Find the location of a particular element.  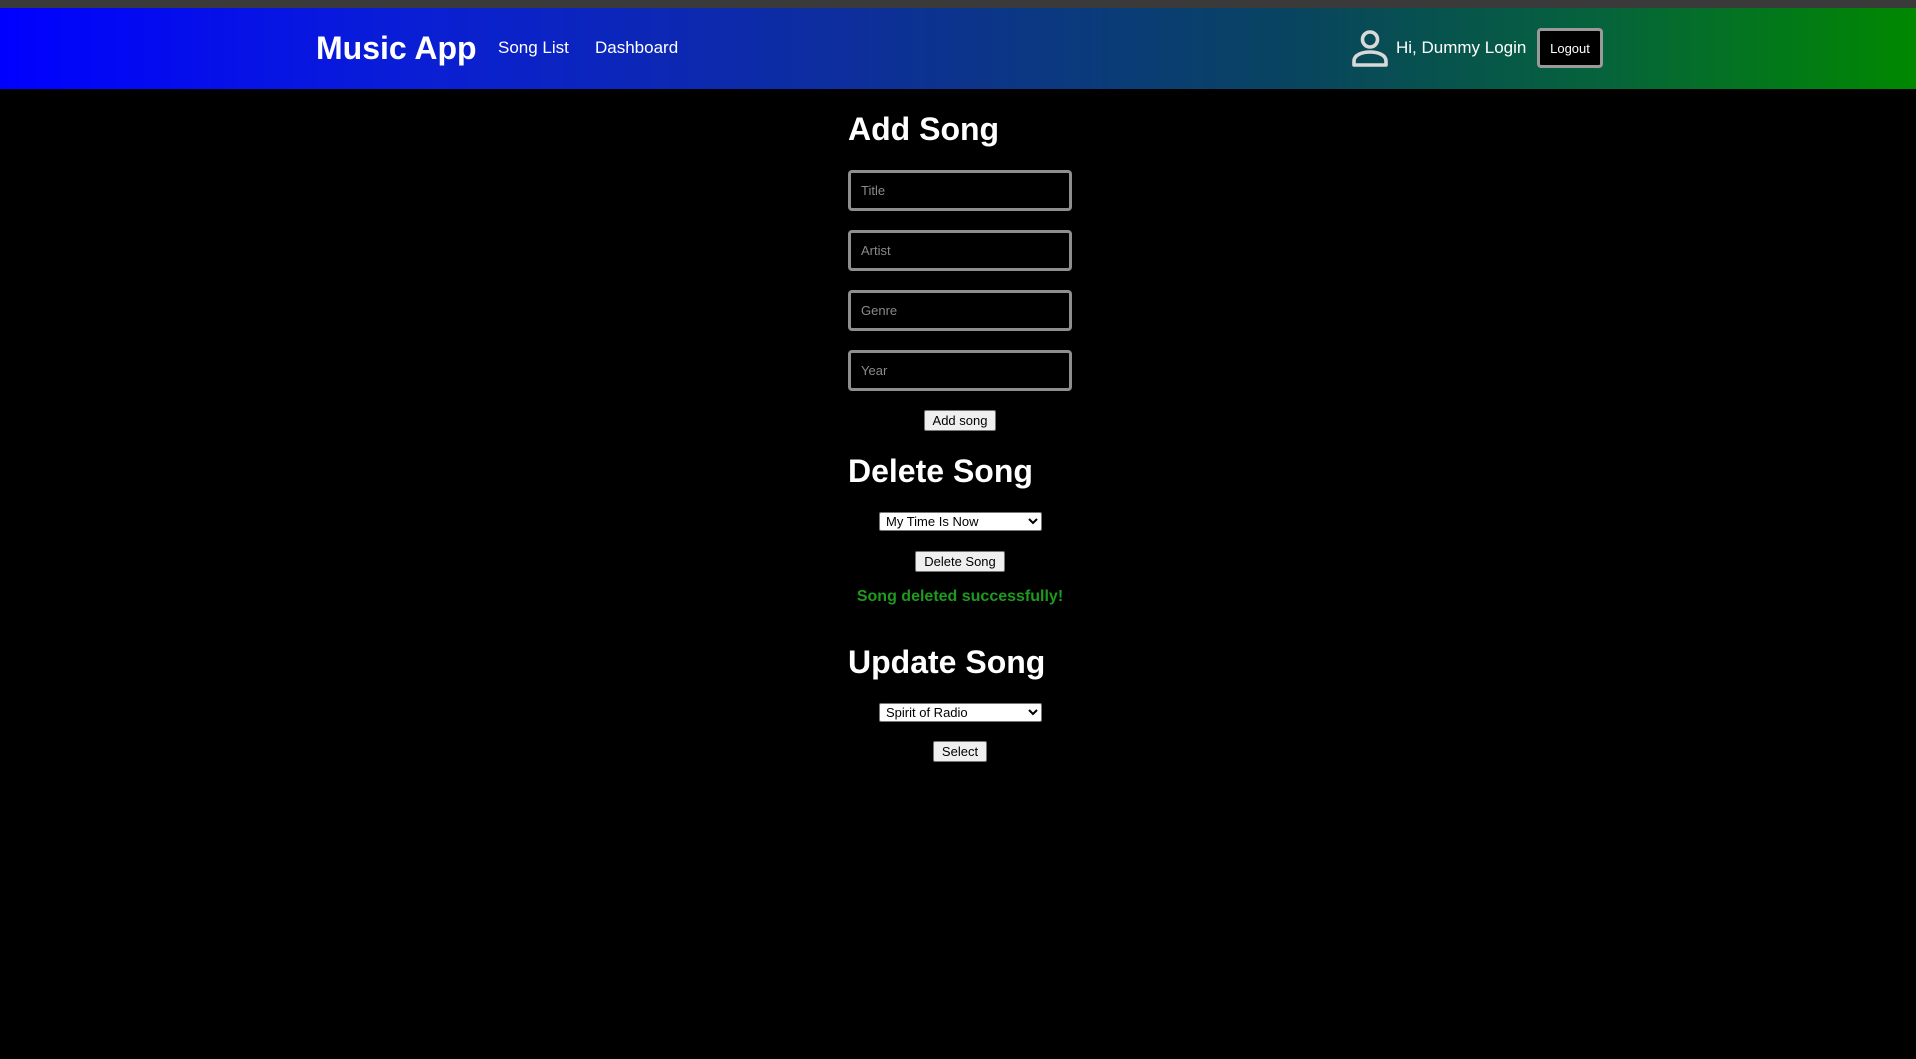

user-greeting: Hi, Dummy Login is located at coordinates (1461, 47).